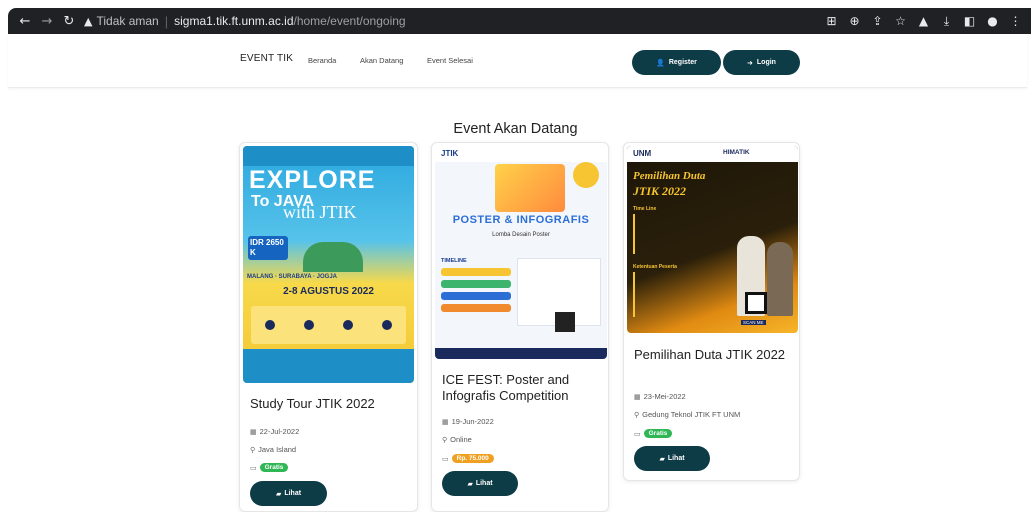 The height and width of the screenshot is (512, 1031). Describe the element at coordinates (992, 21) in the screenshot. I see `profile-icon: ●` at that location.